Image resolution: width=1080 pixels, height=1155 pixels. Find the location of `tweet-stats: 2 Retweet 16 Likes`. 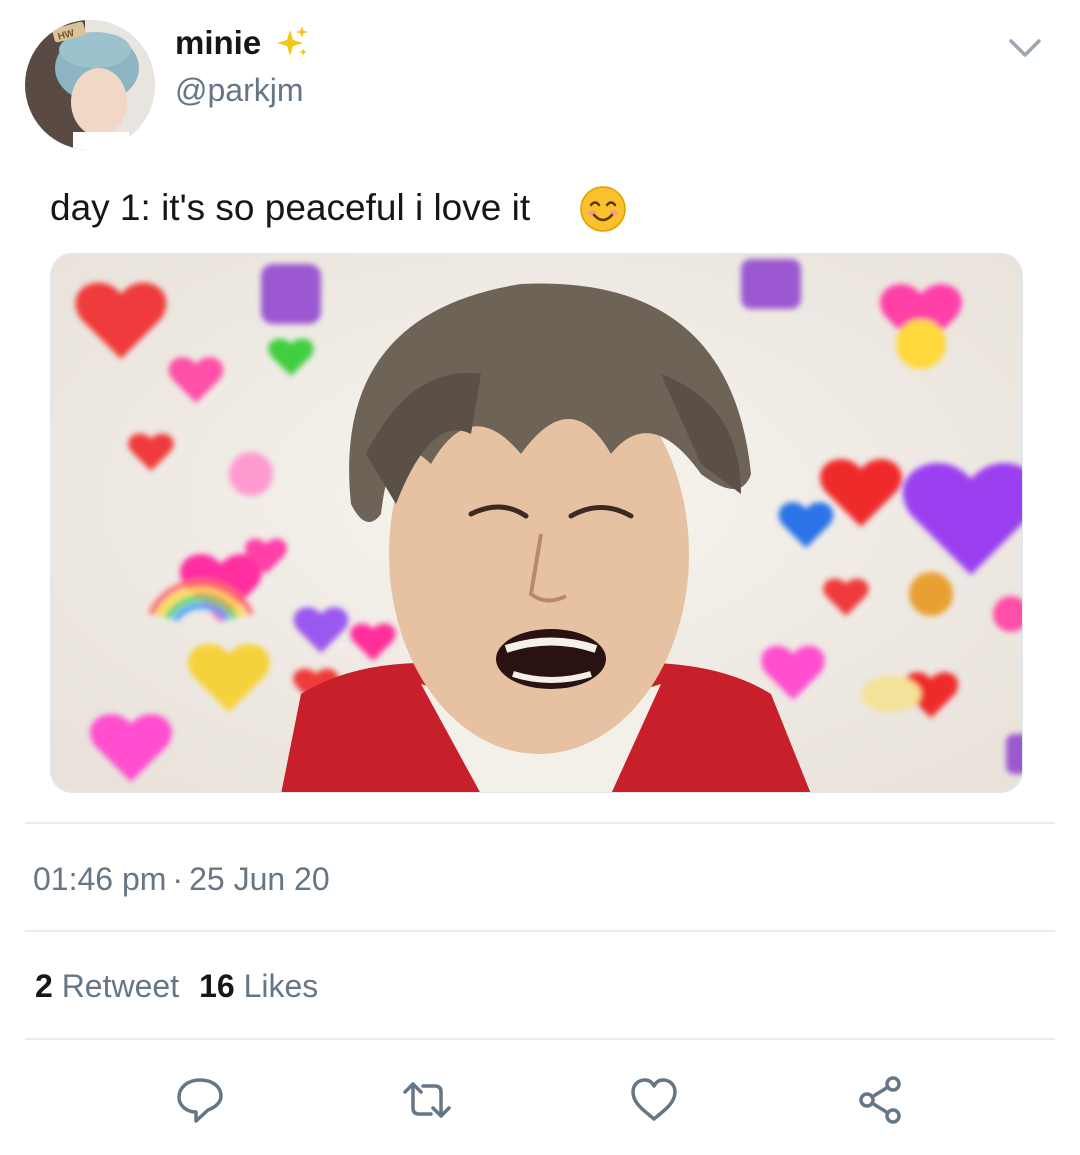

tweet-stats: 2 Retweet 16 Likes is located at coordinates (176, 986).